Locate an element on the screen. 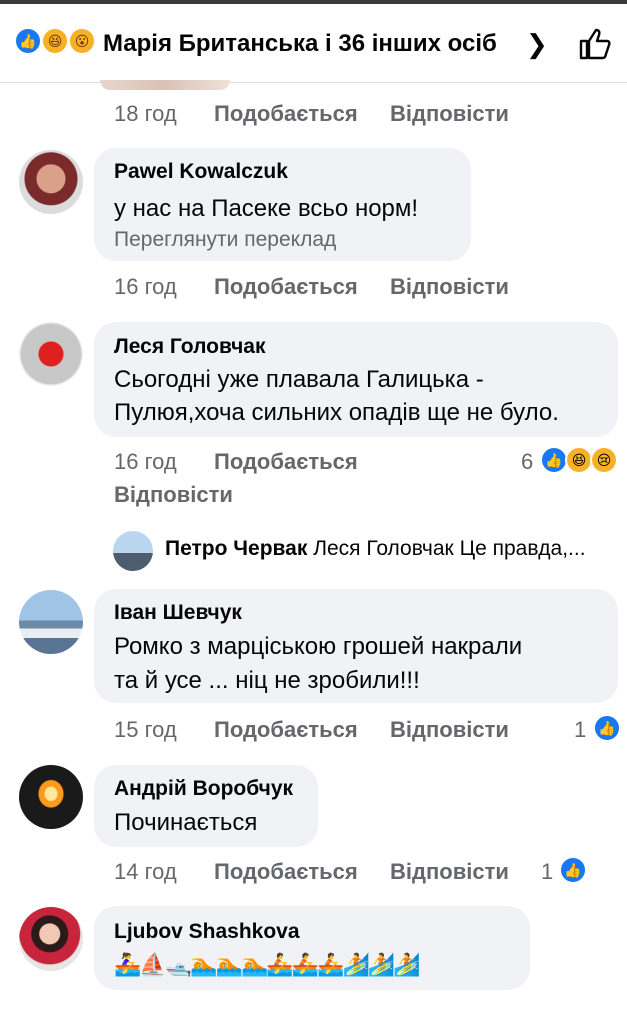  comment-author: Ljubov Shashkova is located at coordinates (207, 932).